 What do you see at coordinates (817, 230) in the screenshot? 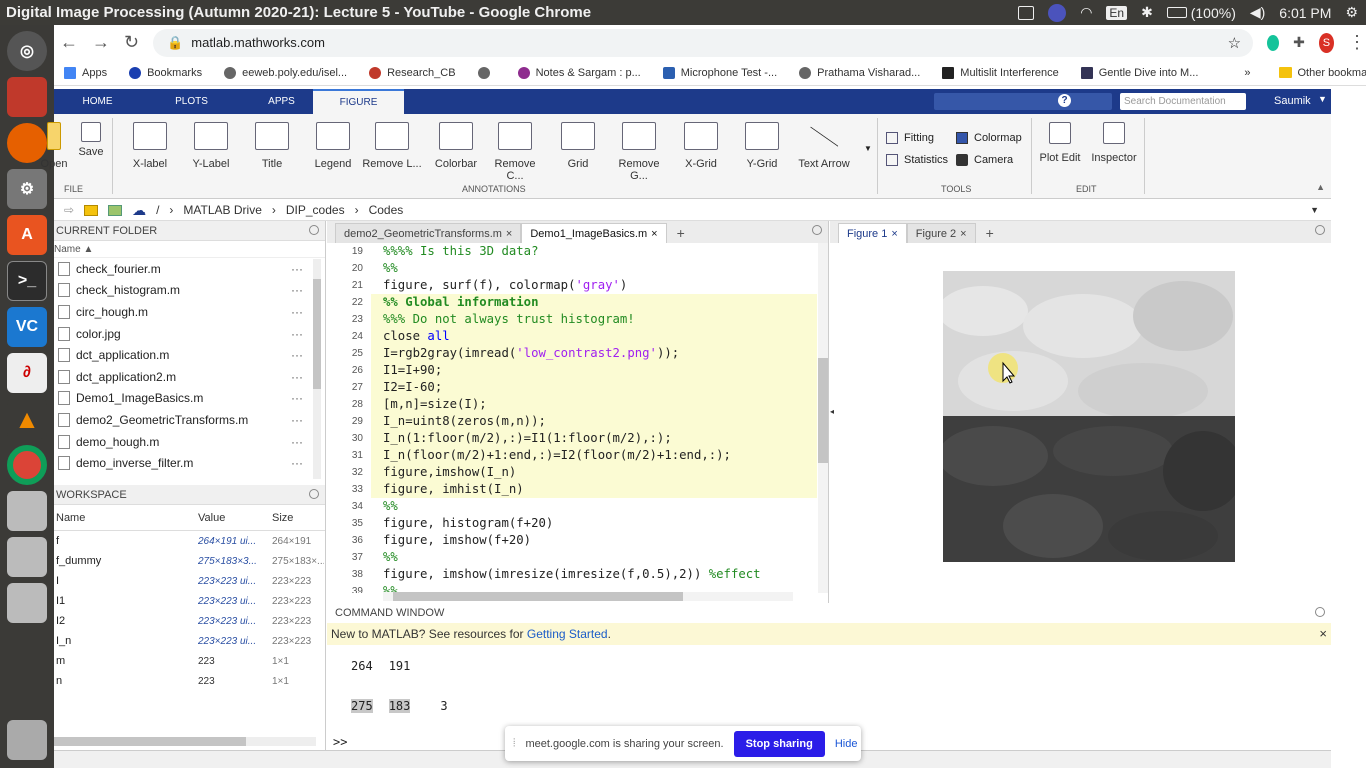
I see `editor-options-icon` at bounding box center [817, 230].